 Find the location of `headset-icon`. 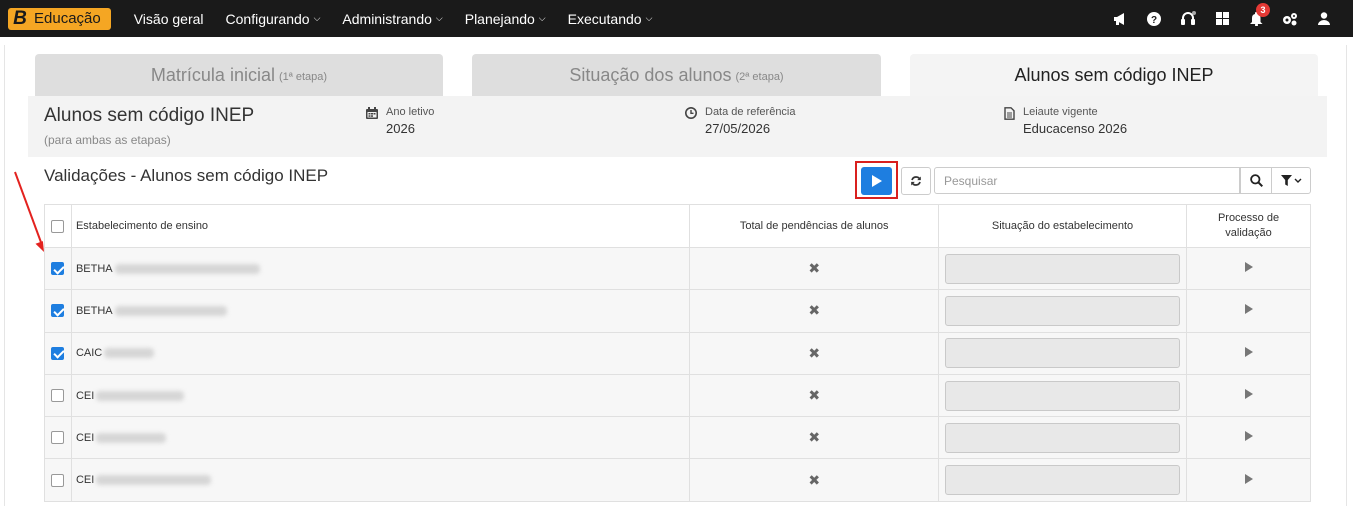

headset-icon is located at coordinates (1188, 18).